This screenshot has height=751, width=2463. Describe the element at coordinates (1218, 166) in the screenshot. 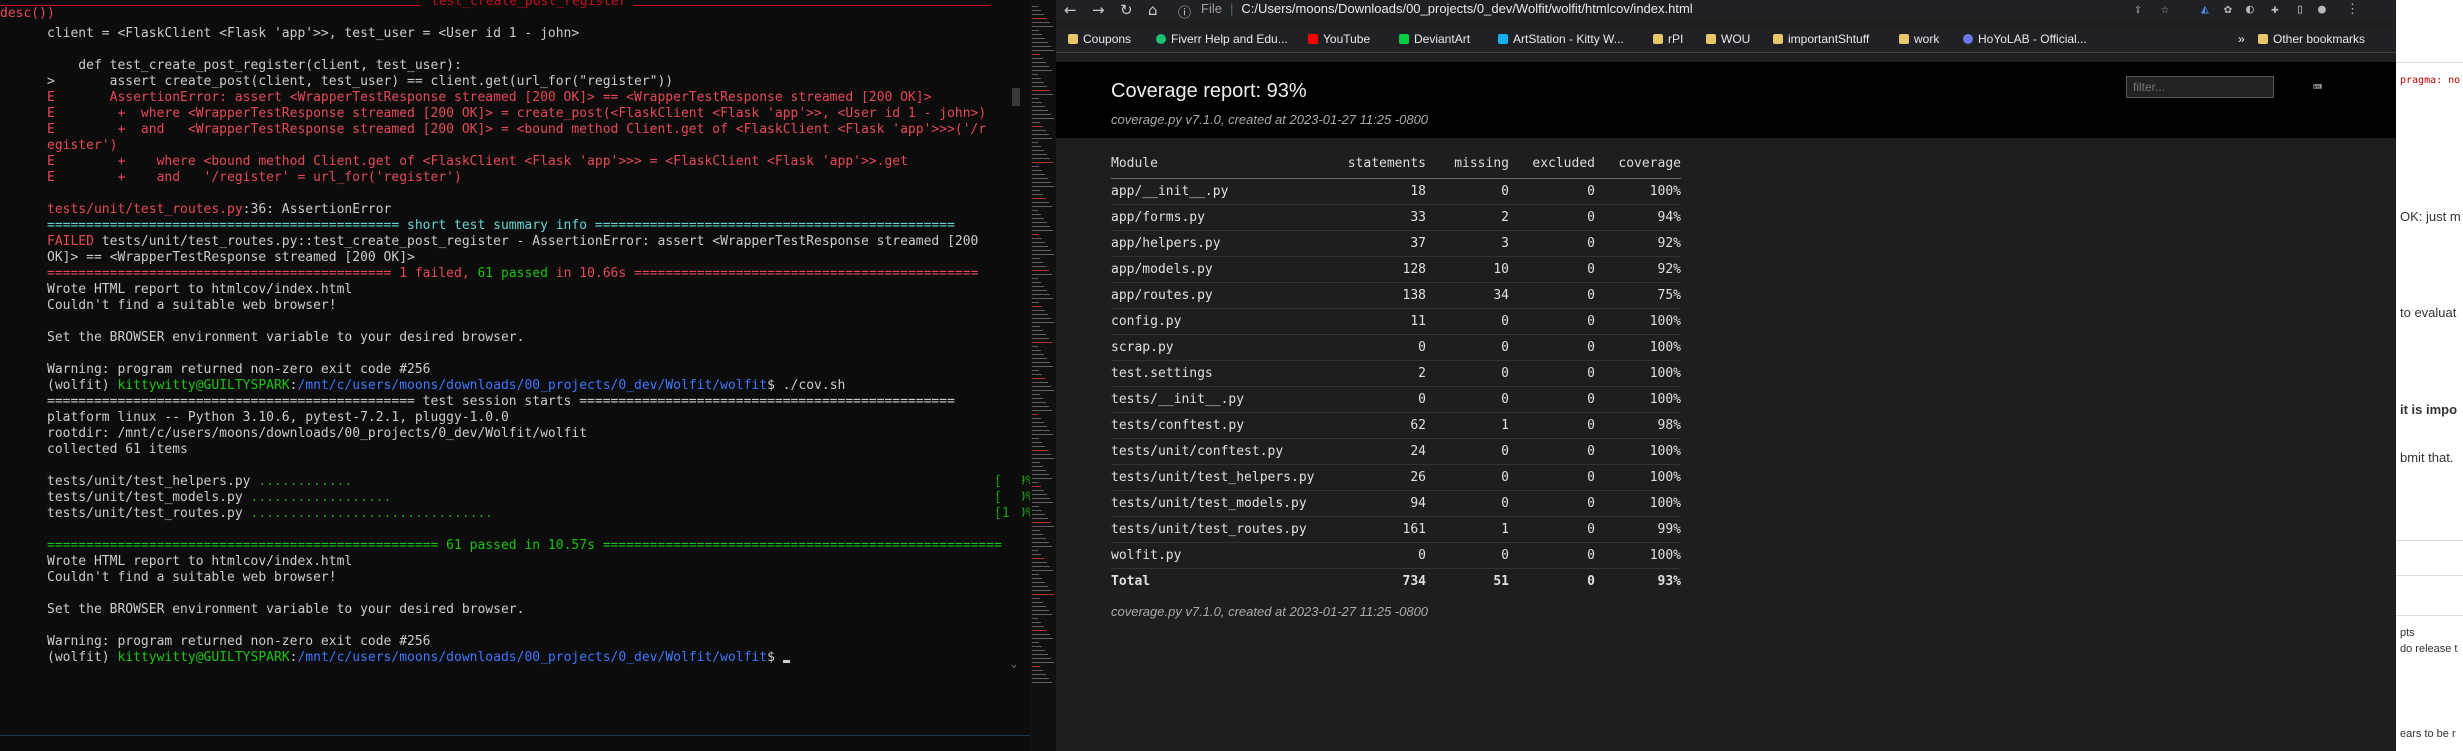

I see `column-header-module: Module` at that location.